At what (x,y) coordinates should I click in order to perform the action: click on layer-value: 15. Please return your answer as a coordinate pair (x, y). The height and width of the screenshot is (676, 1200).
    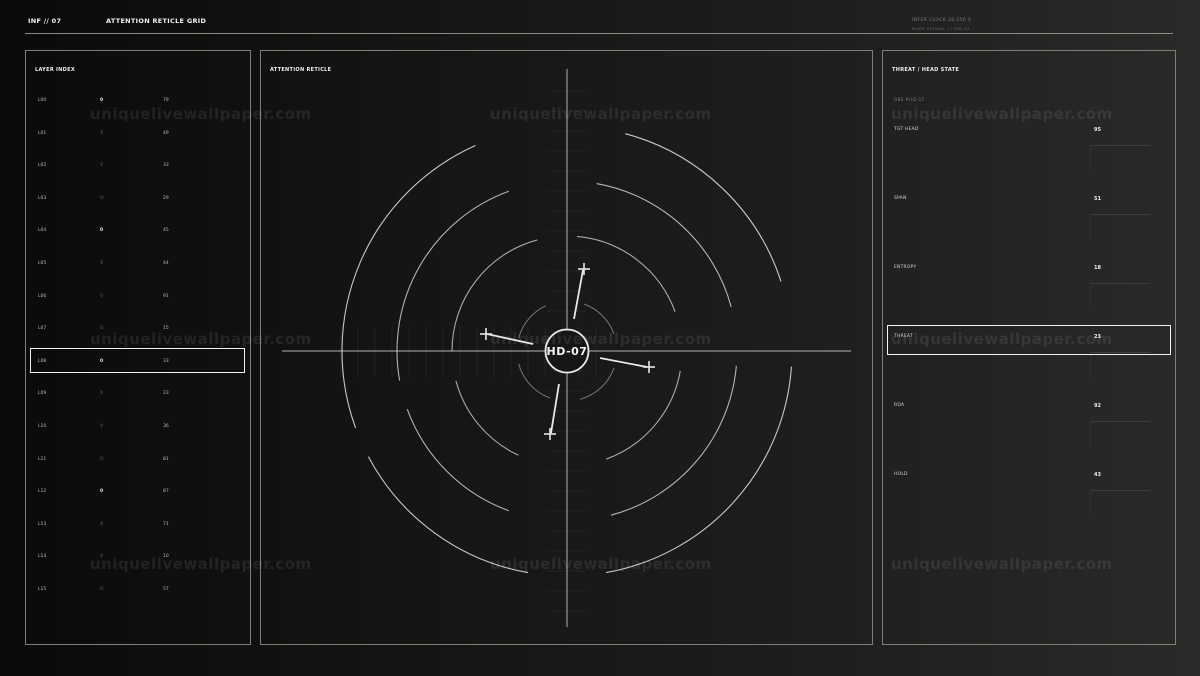
    Looking at the image, I should click on (166, 329).